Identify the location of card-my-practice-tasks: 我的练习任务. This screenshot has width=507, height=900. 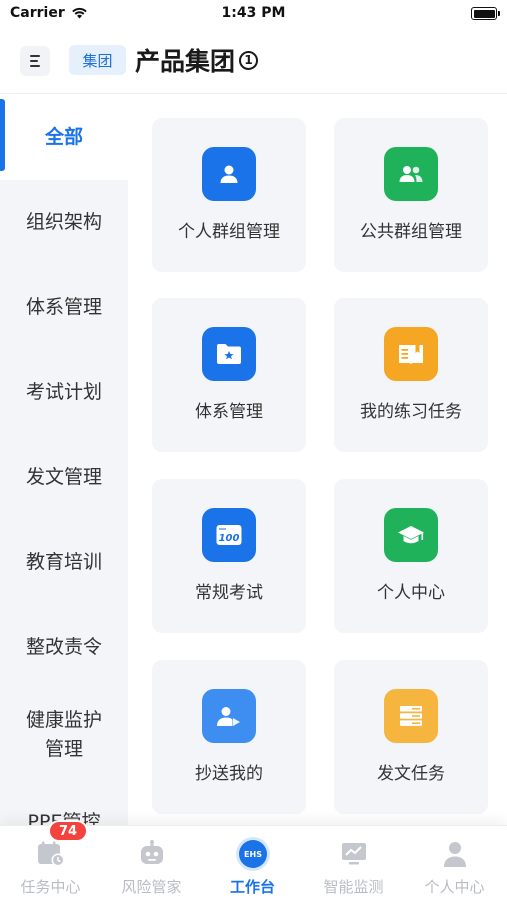
(411, 375).